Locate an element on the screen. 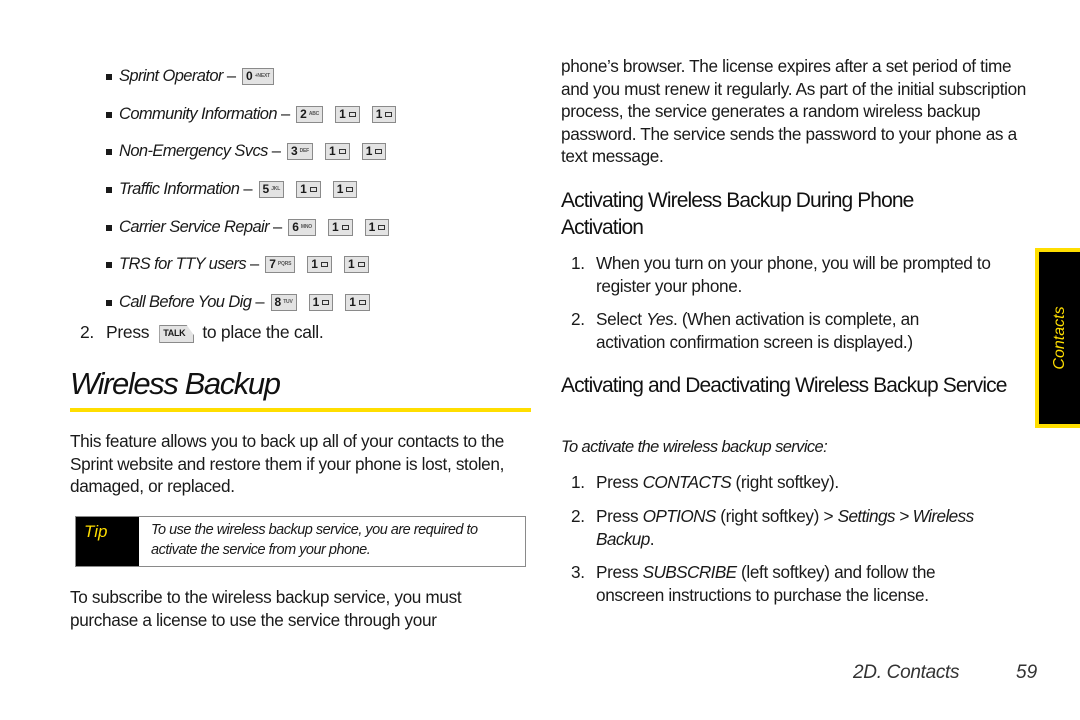  key-letters: DEF is located at coordinates (304, 151).